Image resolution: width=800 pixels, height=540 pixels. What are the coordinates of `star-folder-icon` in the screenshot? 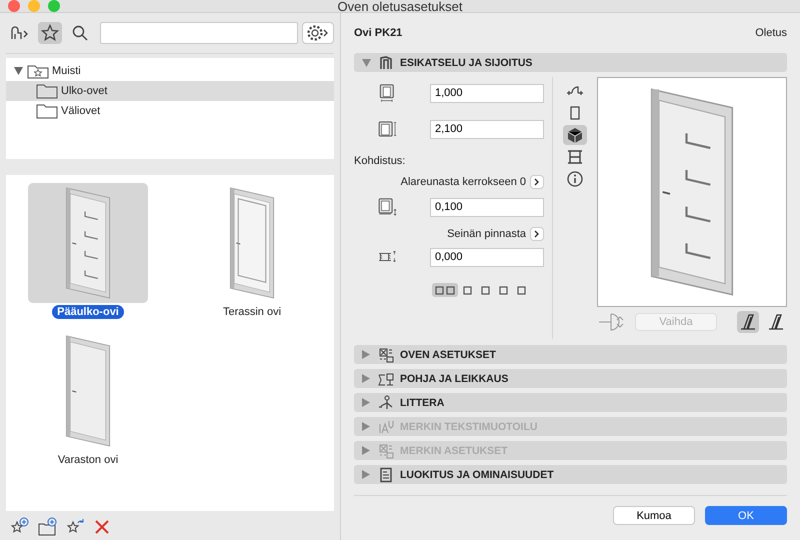 It's located at (38, 71).